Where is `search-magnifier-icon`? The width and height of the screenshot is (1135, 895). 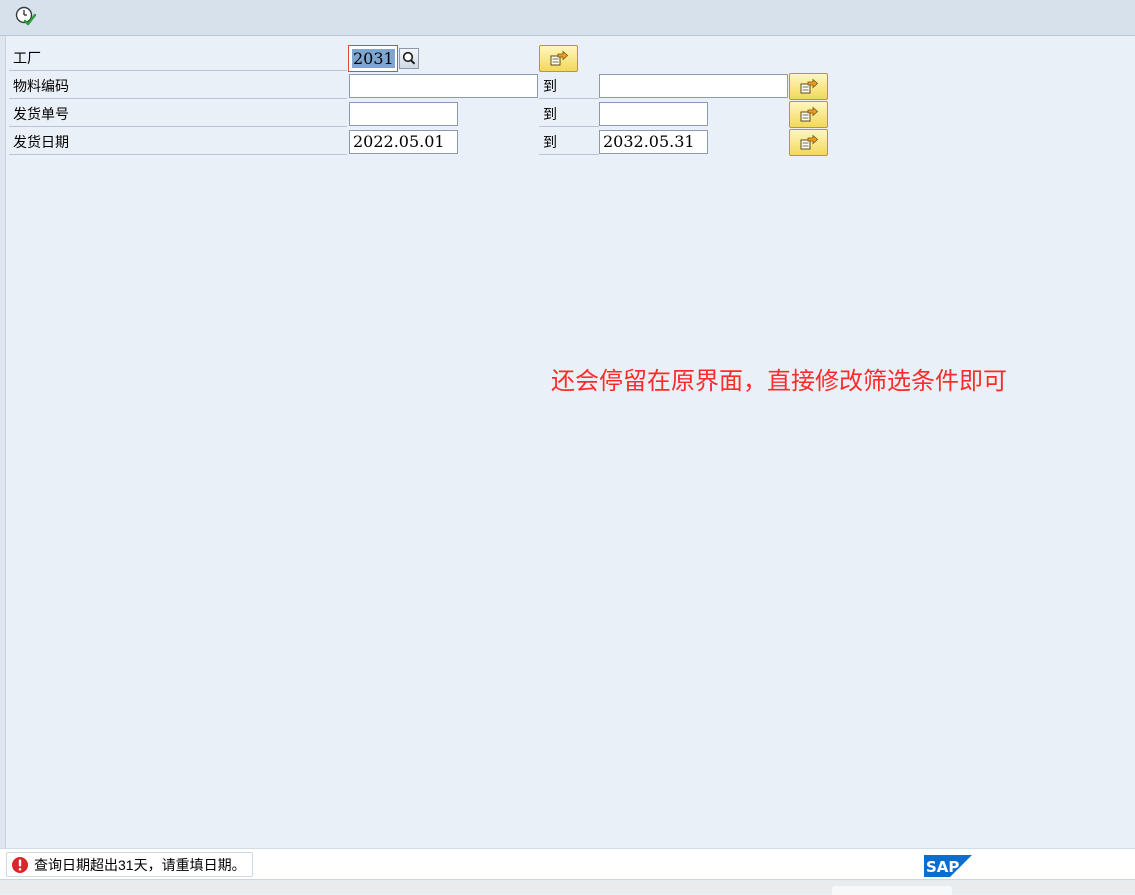
search-magnifier-icon is located at coordinates (409, 58).